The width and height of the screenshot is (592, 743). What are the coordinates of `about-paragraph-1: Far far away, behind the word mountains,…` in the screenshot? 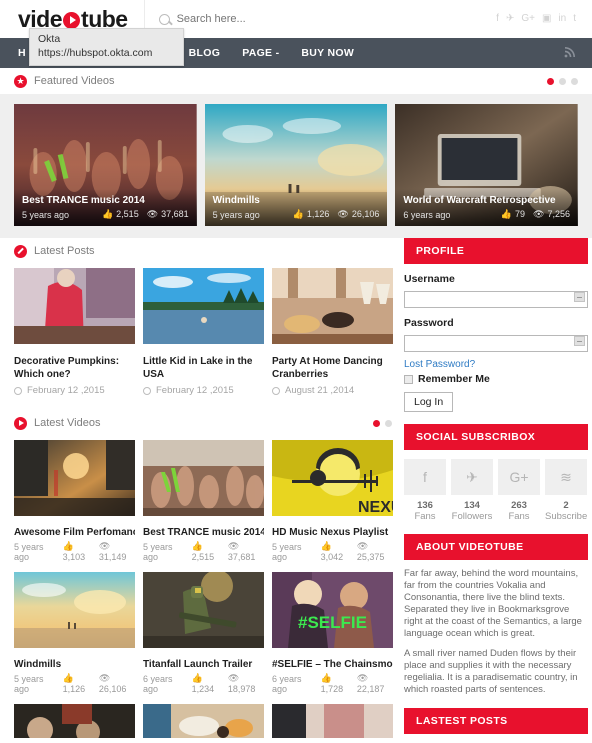 It's located at (493, 603).